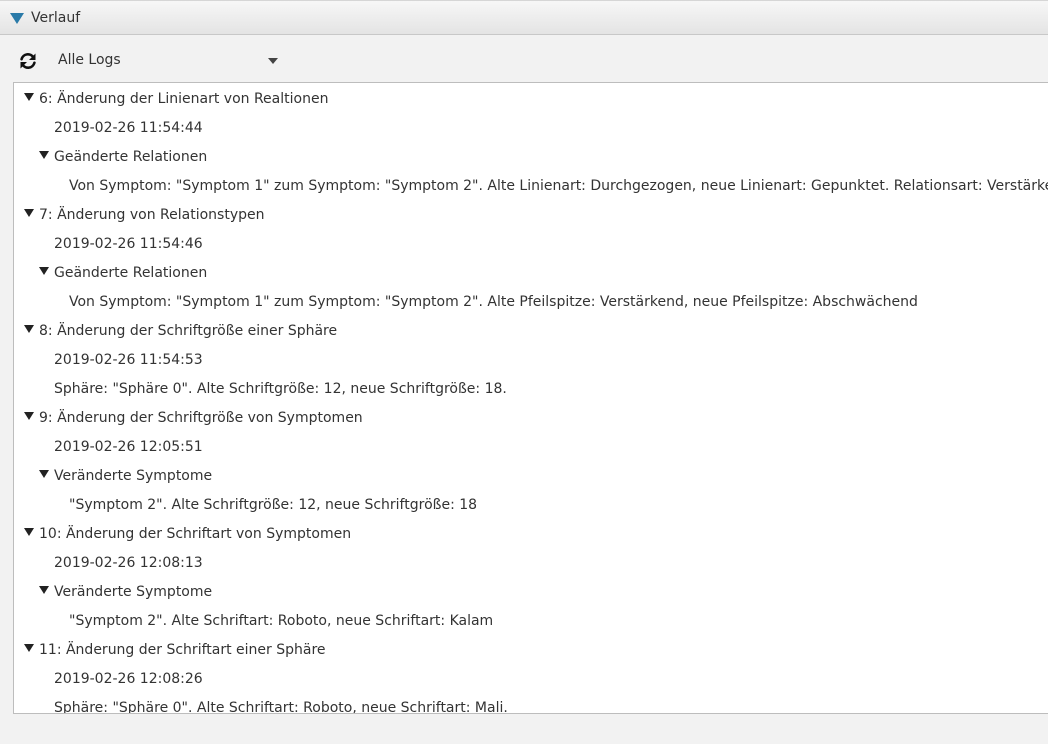  What do you see at coordinates (176, 99) in the screenshot?
I see `tree-item-entry-header: 6: Änderung der Linienart von Realtionen` at bounding box center [176, 99].